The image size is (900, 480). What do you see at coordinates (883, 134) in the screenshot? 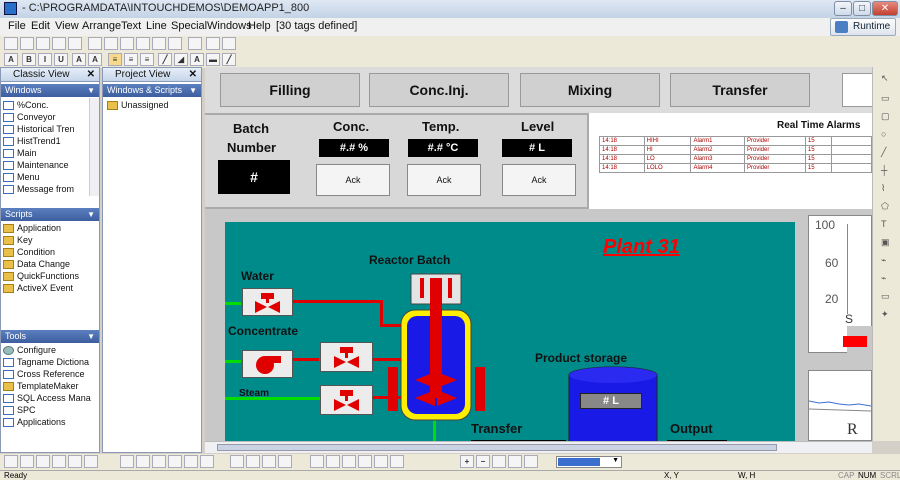
I see `ellipse-icon: ○` at bounding box center [883, 134].